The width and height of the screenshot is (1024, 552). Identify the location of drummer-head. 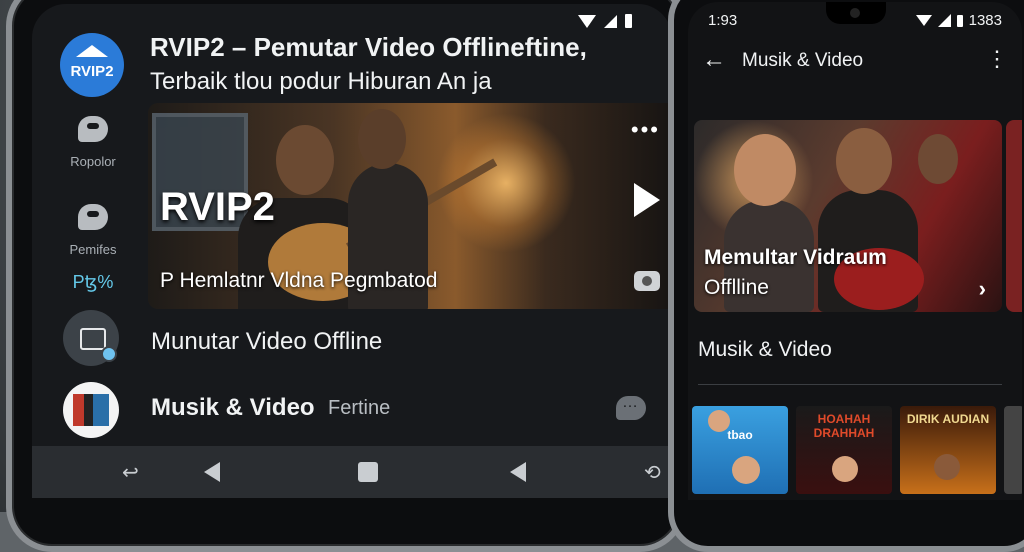
(938, 159).